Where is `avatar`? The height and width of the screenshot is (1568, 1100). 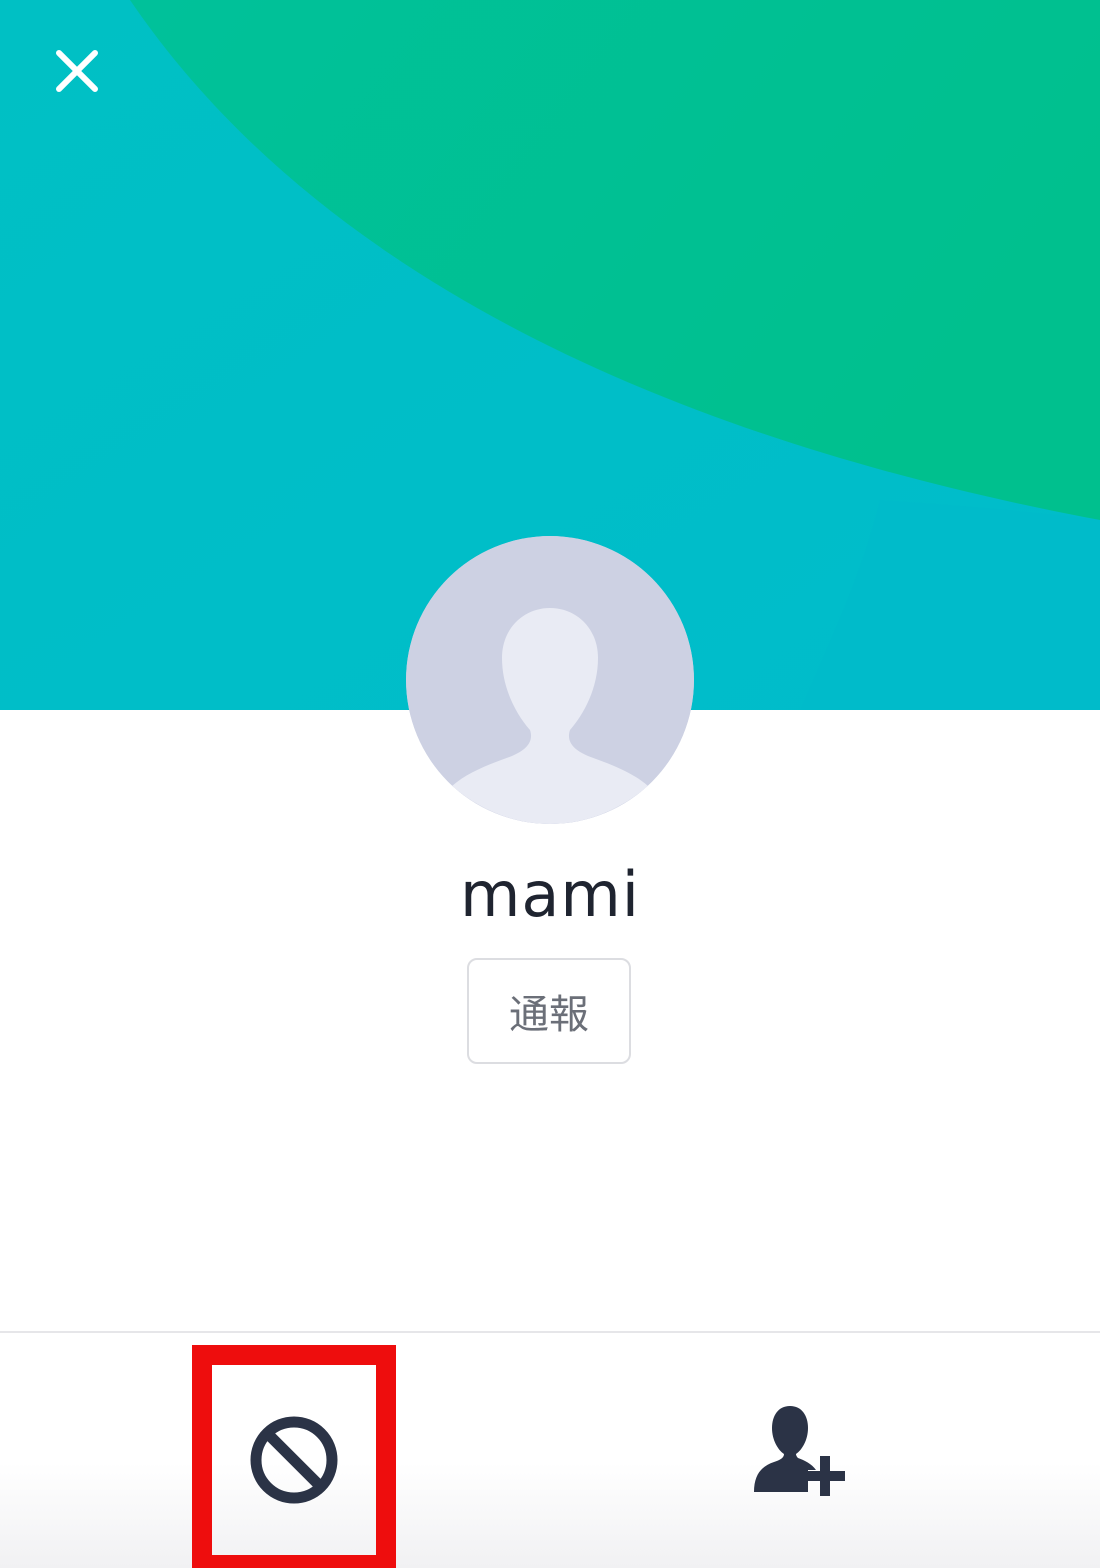 avatar is located at coordinates (550, 680).